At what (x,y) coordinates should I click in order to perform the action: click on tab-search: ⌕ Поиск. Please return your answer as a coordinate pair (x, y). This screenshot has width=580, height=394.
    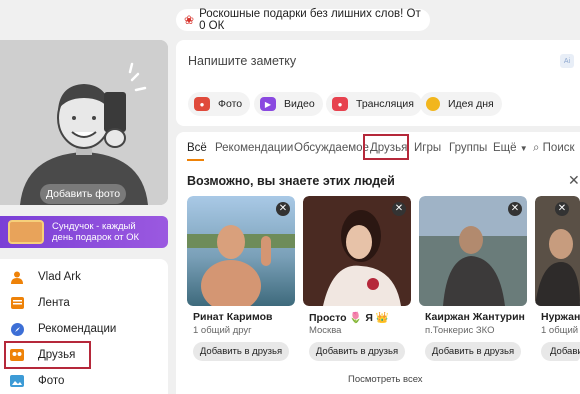
    Looking at the image, I should click on (554, 148).